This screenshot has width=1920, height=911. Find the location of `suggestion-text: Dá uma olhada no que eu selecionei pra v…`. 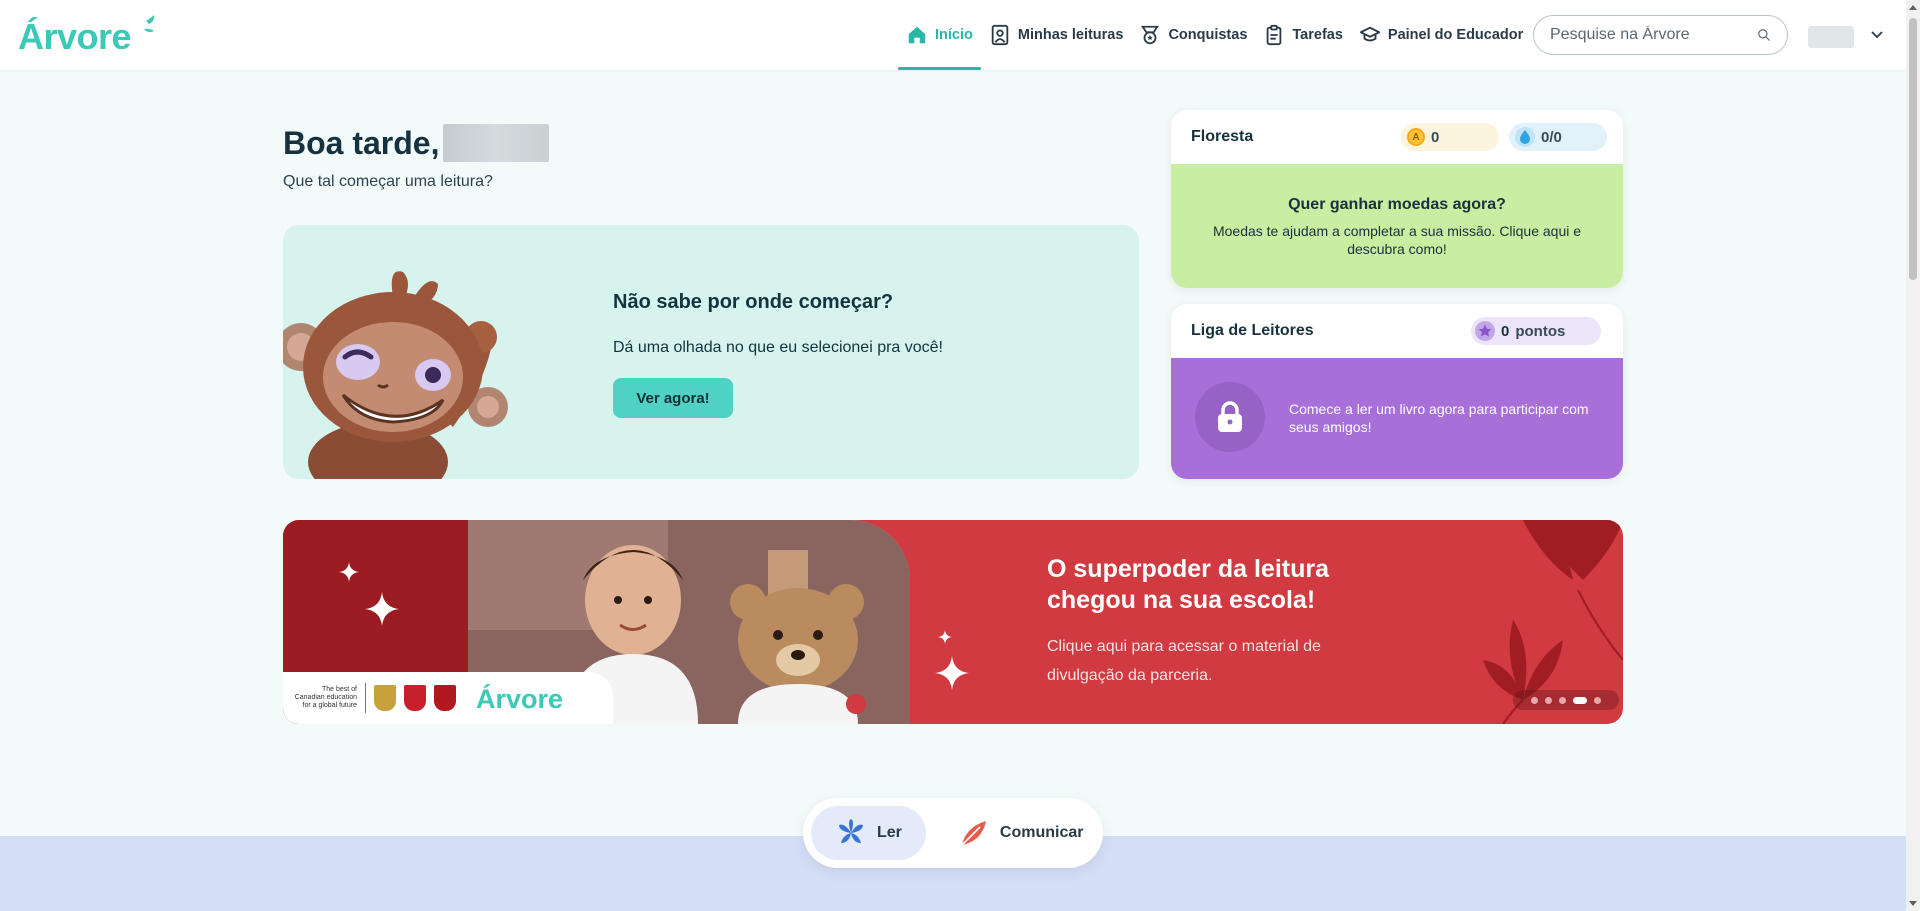

suggestion-text: Dá uma olhada no que eu selecionei pra v… is located at coordinates (778, 347).